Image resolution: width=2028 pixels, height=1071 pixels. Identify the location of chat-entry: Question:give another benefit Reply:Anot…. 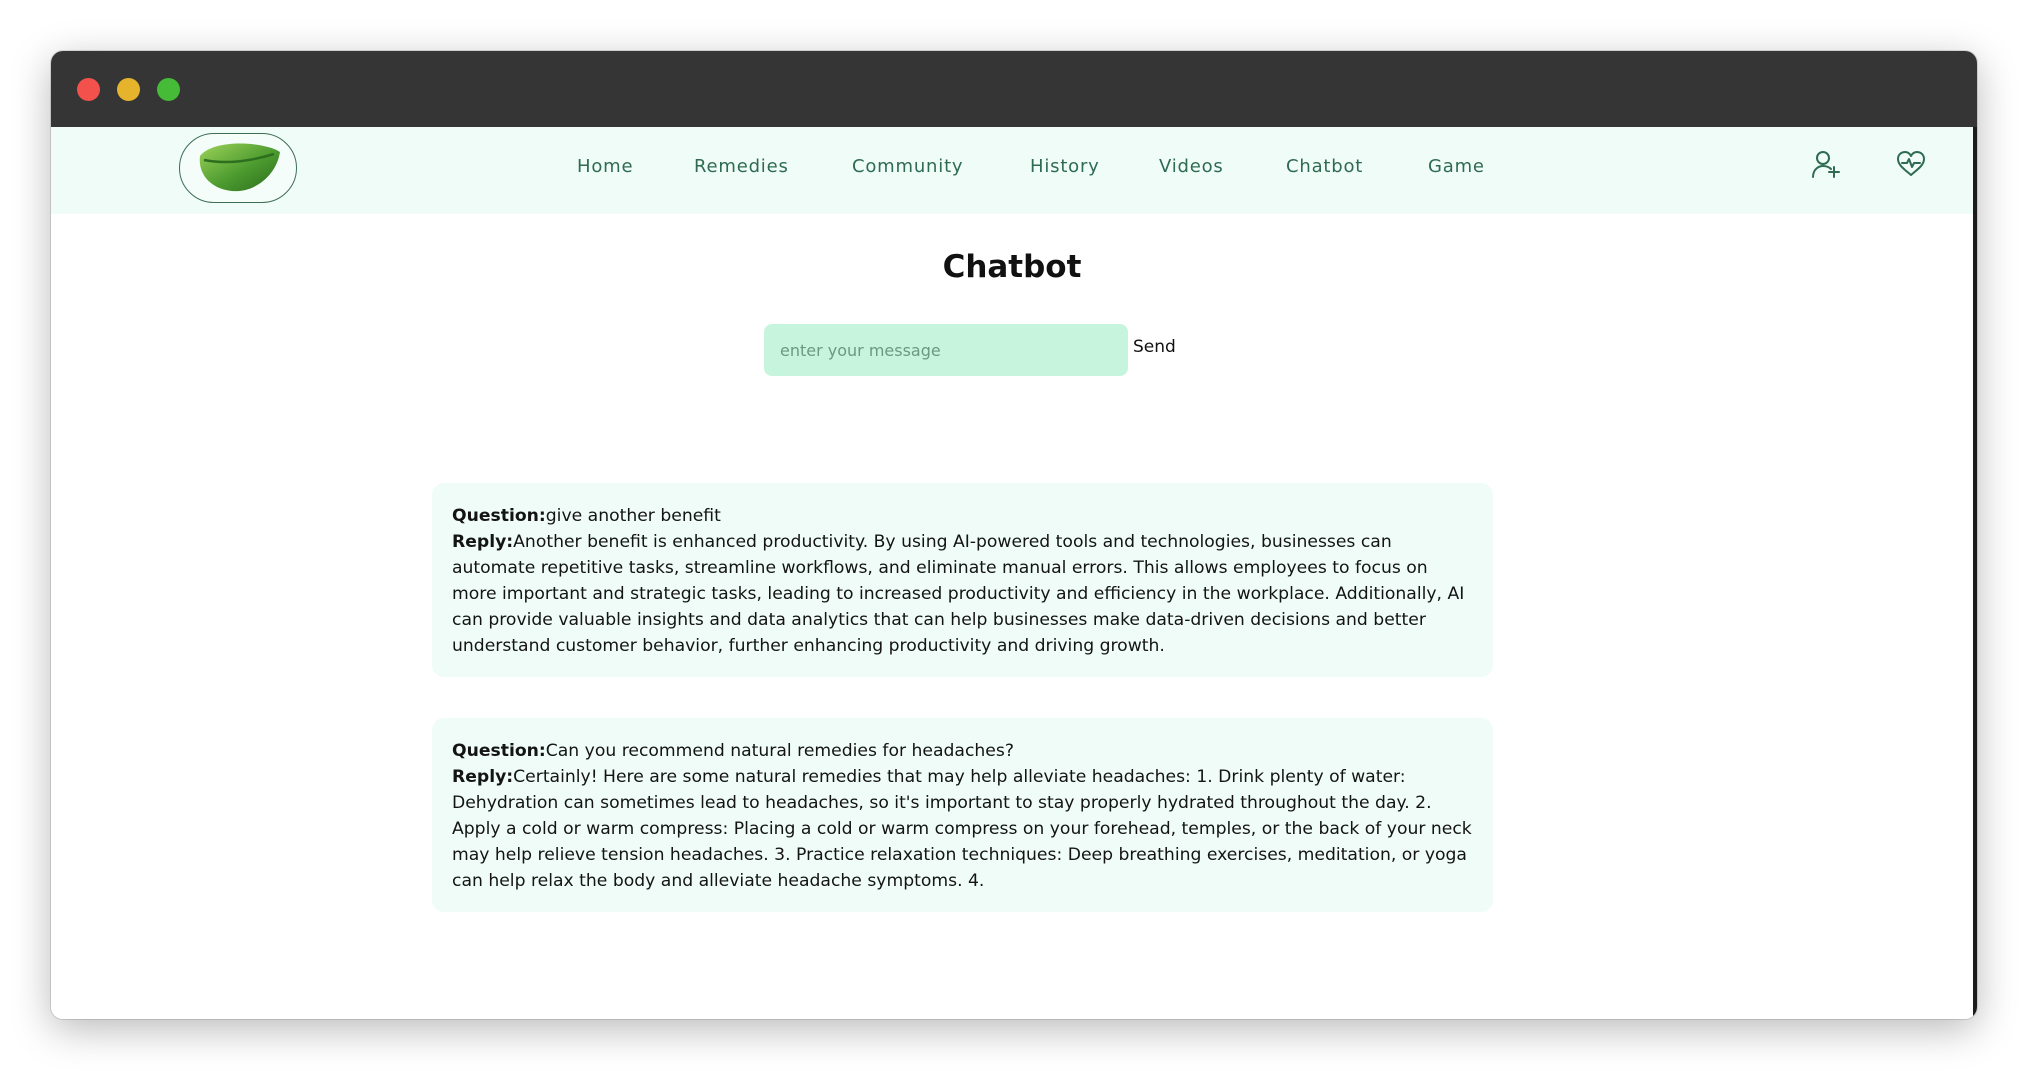
(962, 580).